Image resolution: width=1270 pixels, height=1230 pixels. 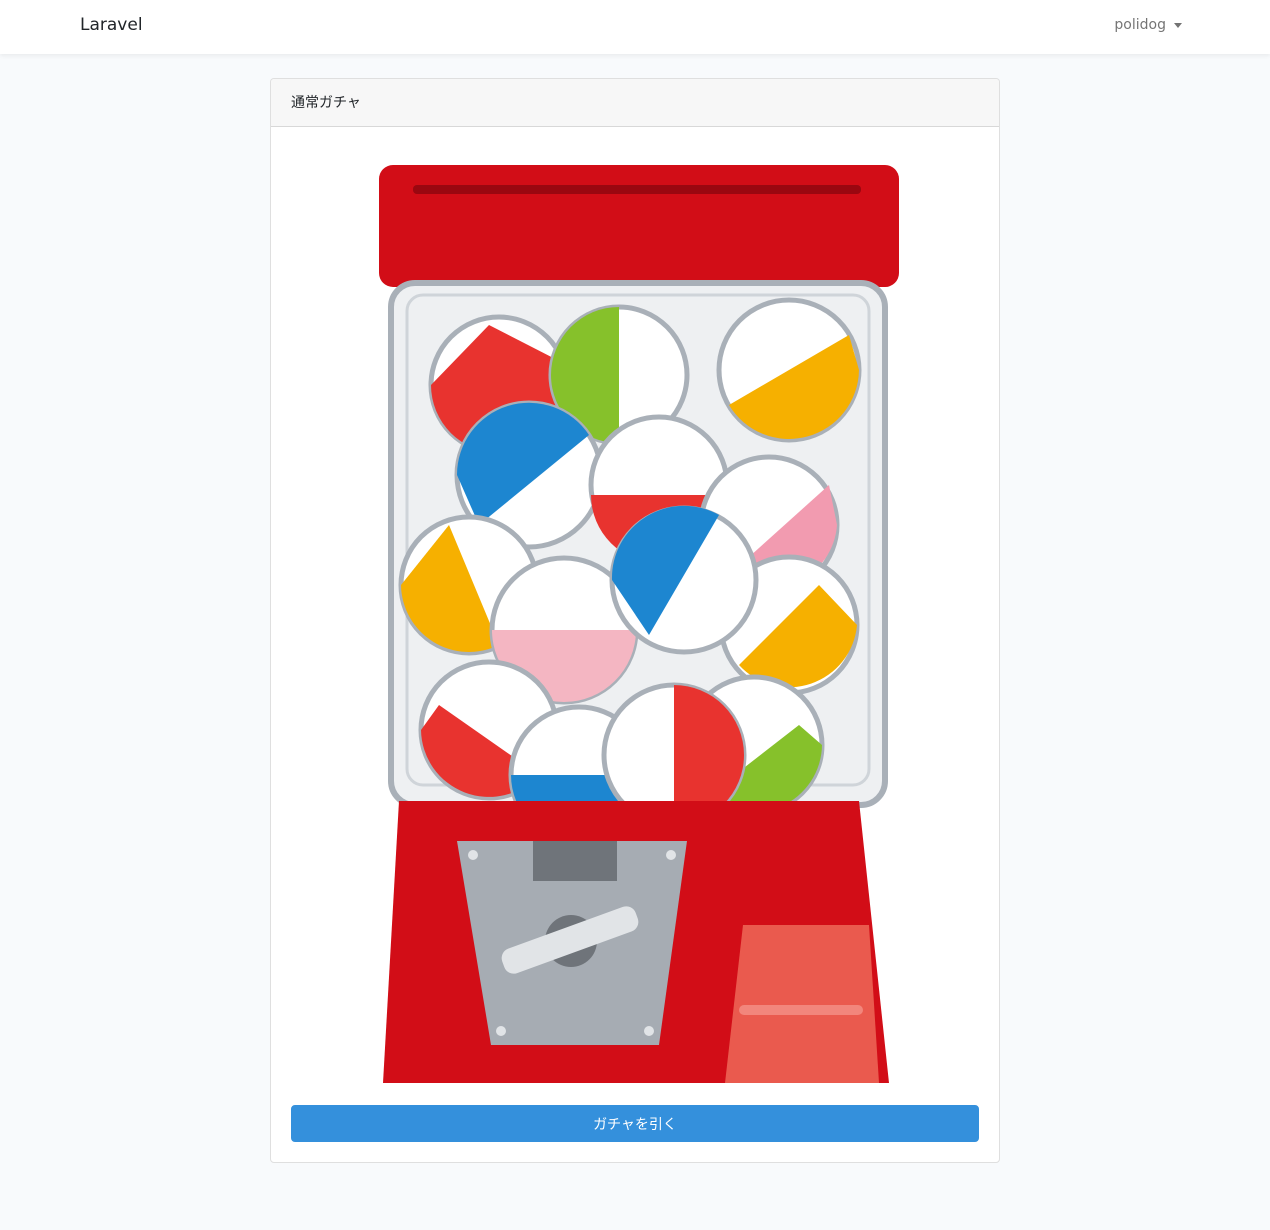 I want to click on draw-gacha-button: ガチャを引く, so click(x=635, y=1123).